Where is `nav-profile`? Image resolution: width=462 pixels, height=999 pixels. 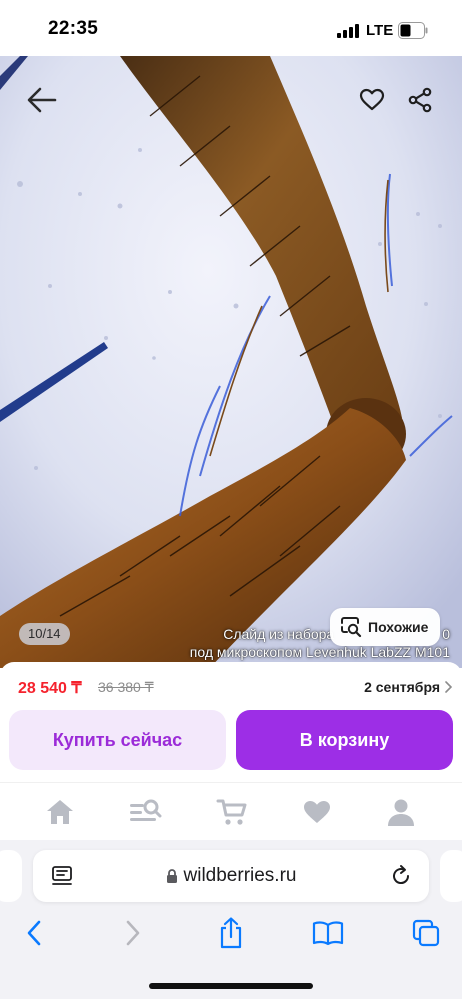 nav-profile is located at coordinates (401, 812).